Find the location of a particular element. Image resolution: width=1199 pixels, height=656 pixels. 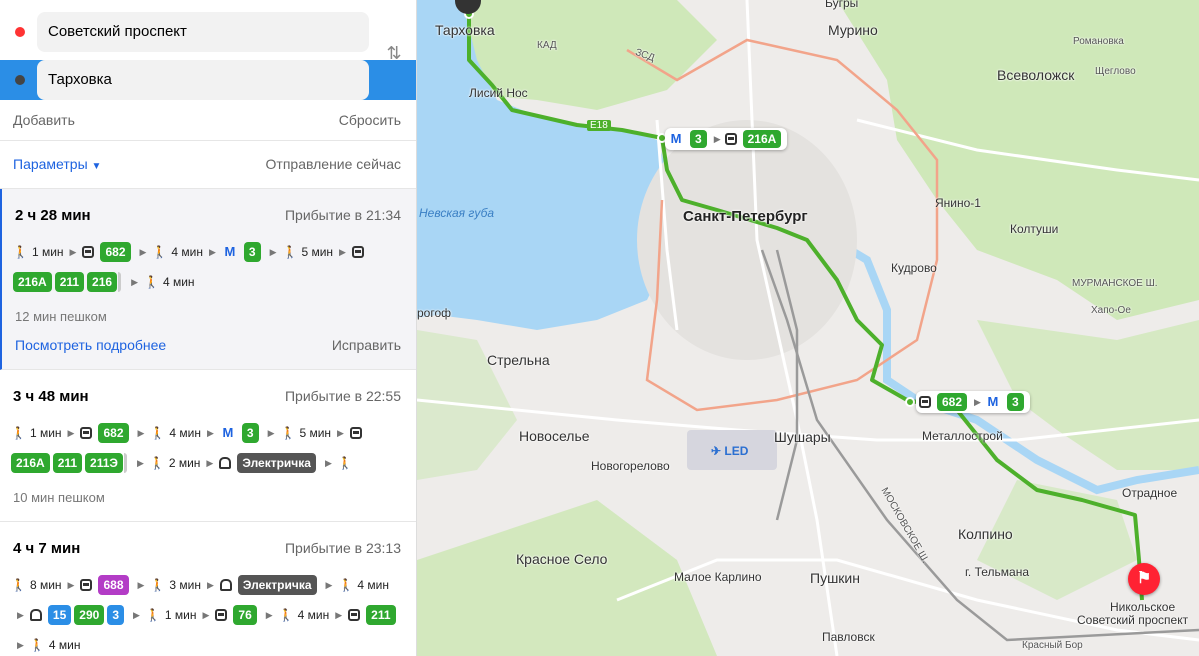

more-badges-indicator is located at coordinates (125, 463).